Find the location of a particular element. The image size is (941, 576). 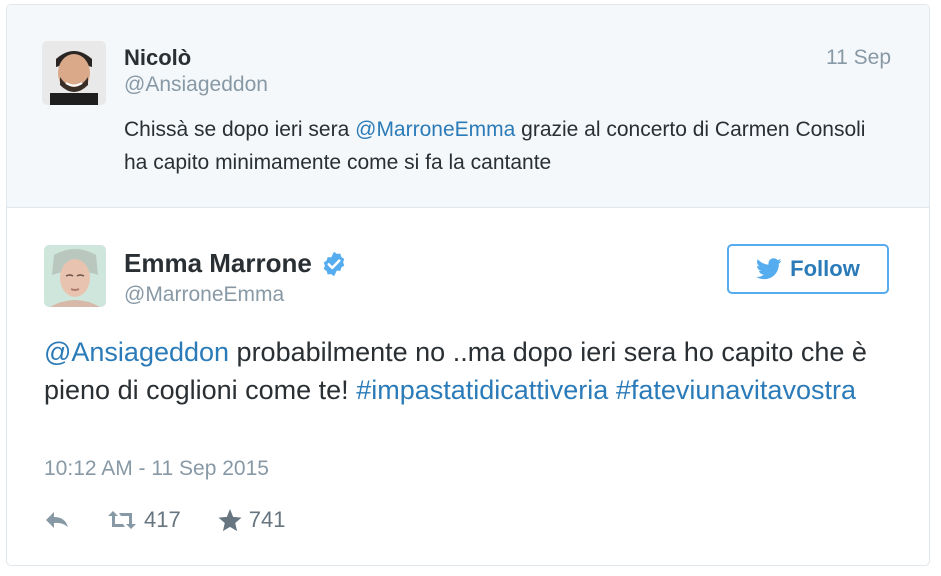

hashtag-link: #fateviunavitavostra is located at coordinates (736, 390).